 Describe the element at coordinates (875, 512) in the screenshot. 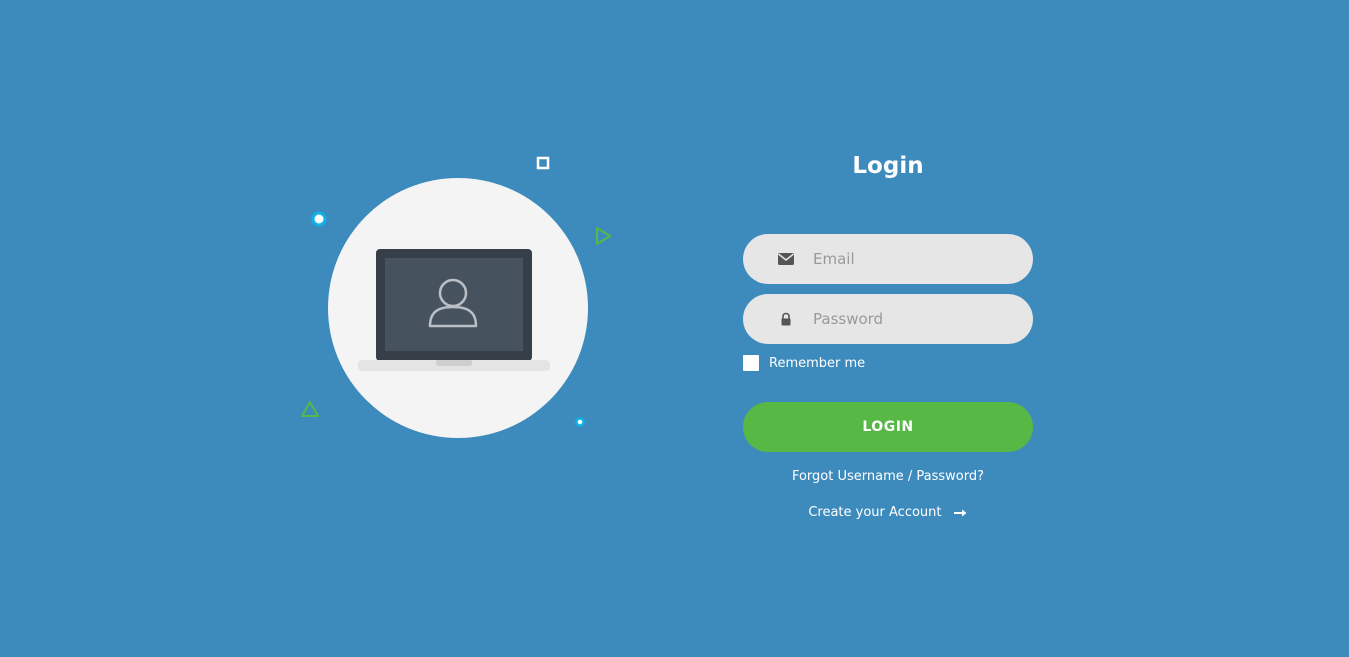

I see `create-account-label: Create your Account` at that location.